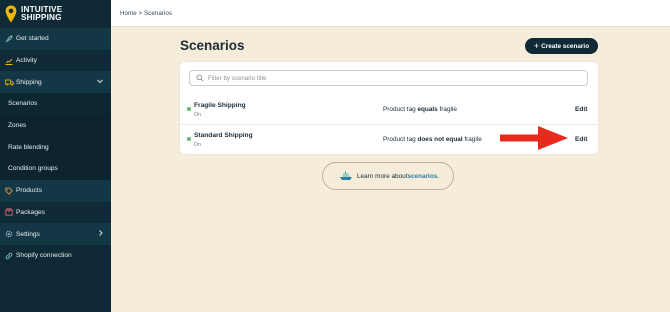 The width and height of the screenshot is (670, 312). Describe the element at coordinates (26, 61) in the screenshot. I see `nav-activity-label: Activity` at that location.